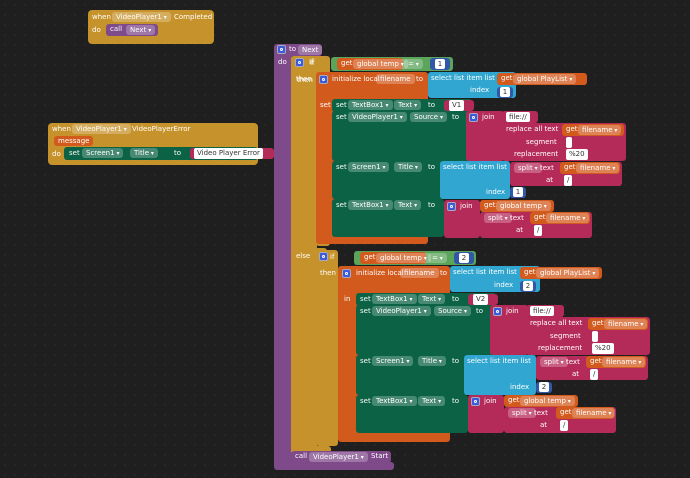 The image size is (690, 478). I want to click on text-block: V1, so click(459, 105).